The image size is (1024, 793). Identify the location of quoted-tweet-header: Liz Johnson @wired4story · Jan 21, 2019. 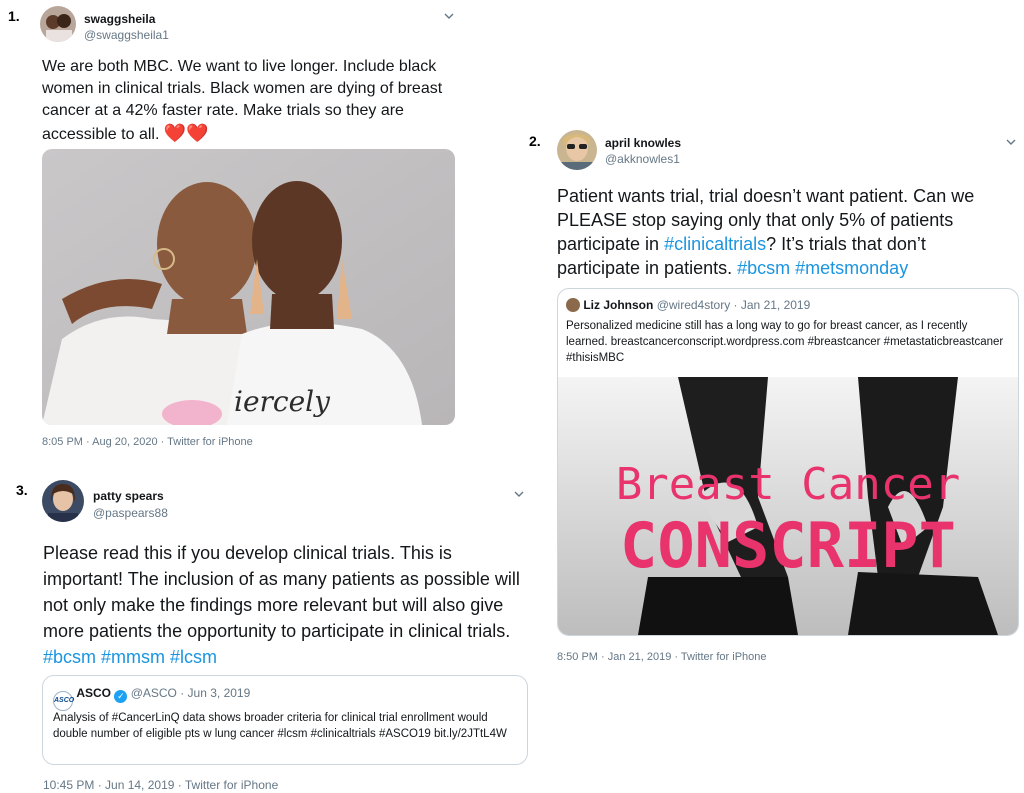
(688, 305).